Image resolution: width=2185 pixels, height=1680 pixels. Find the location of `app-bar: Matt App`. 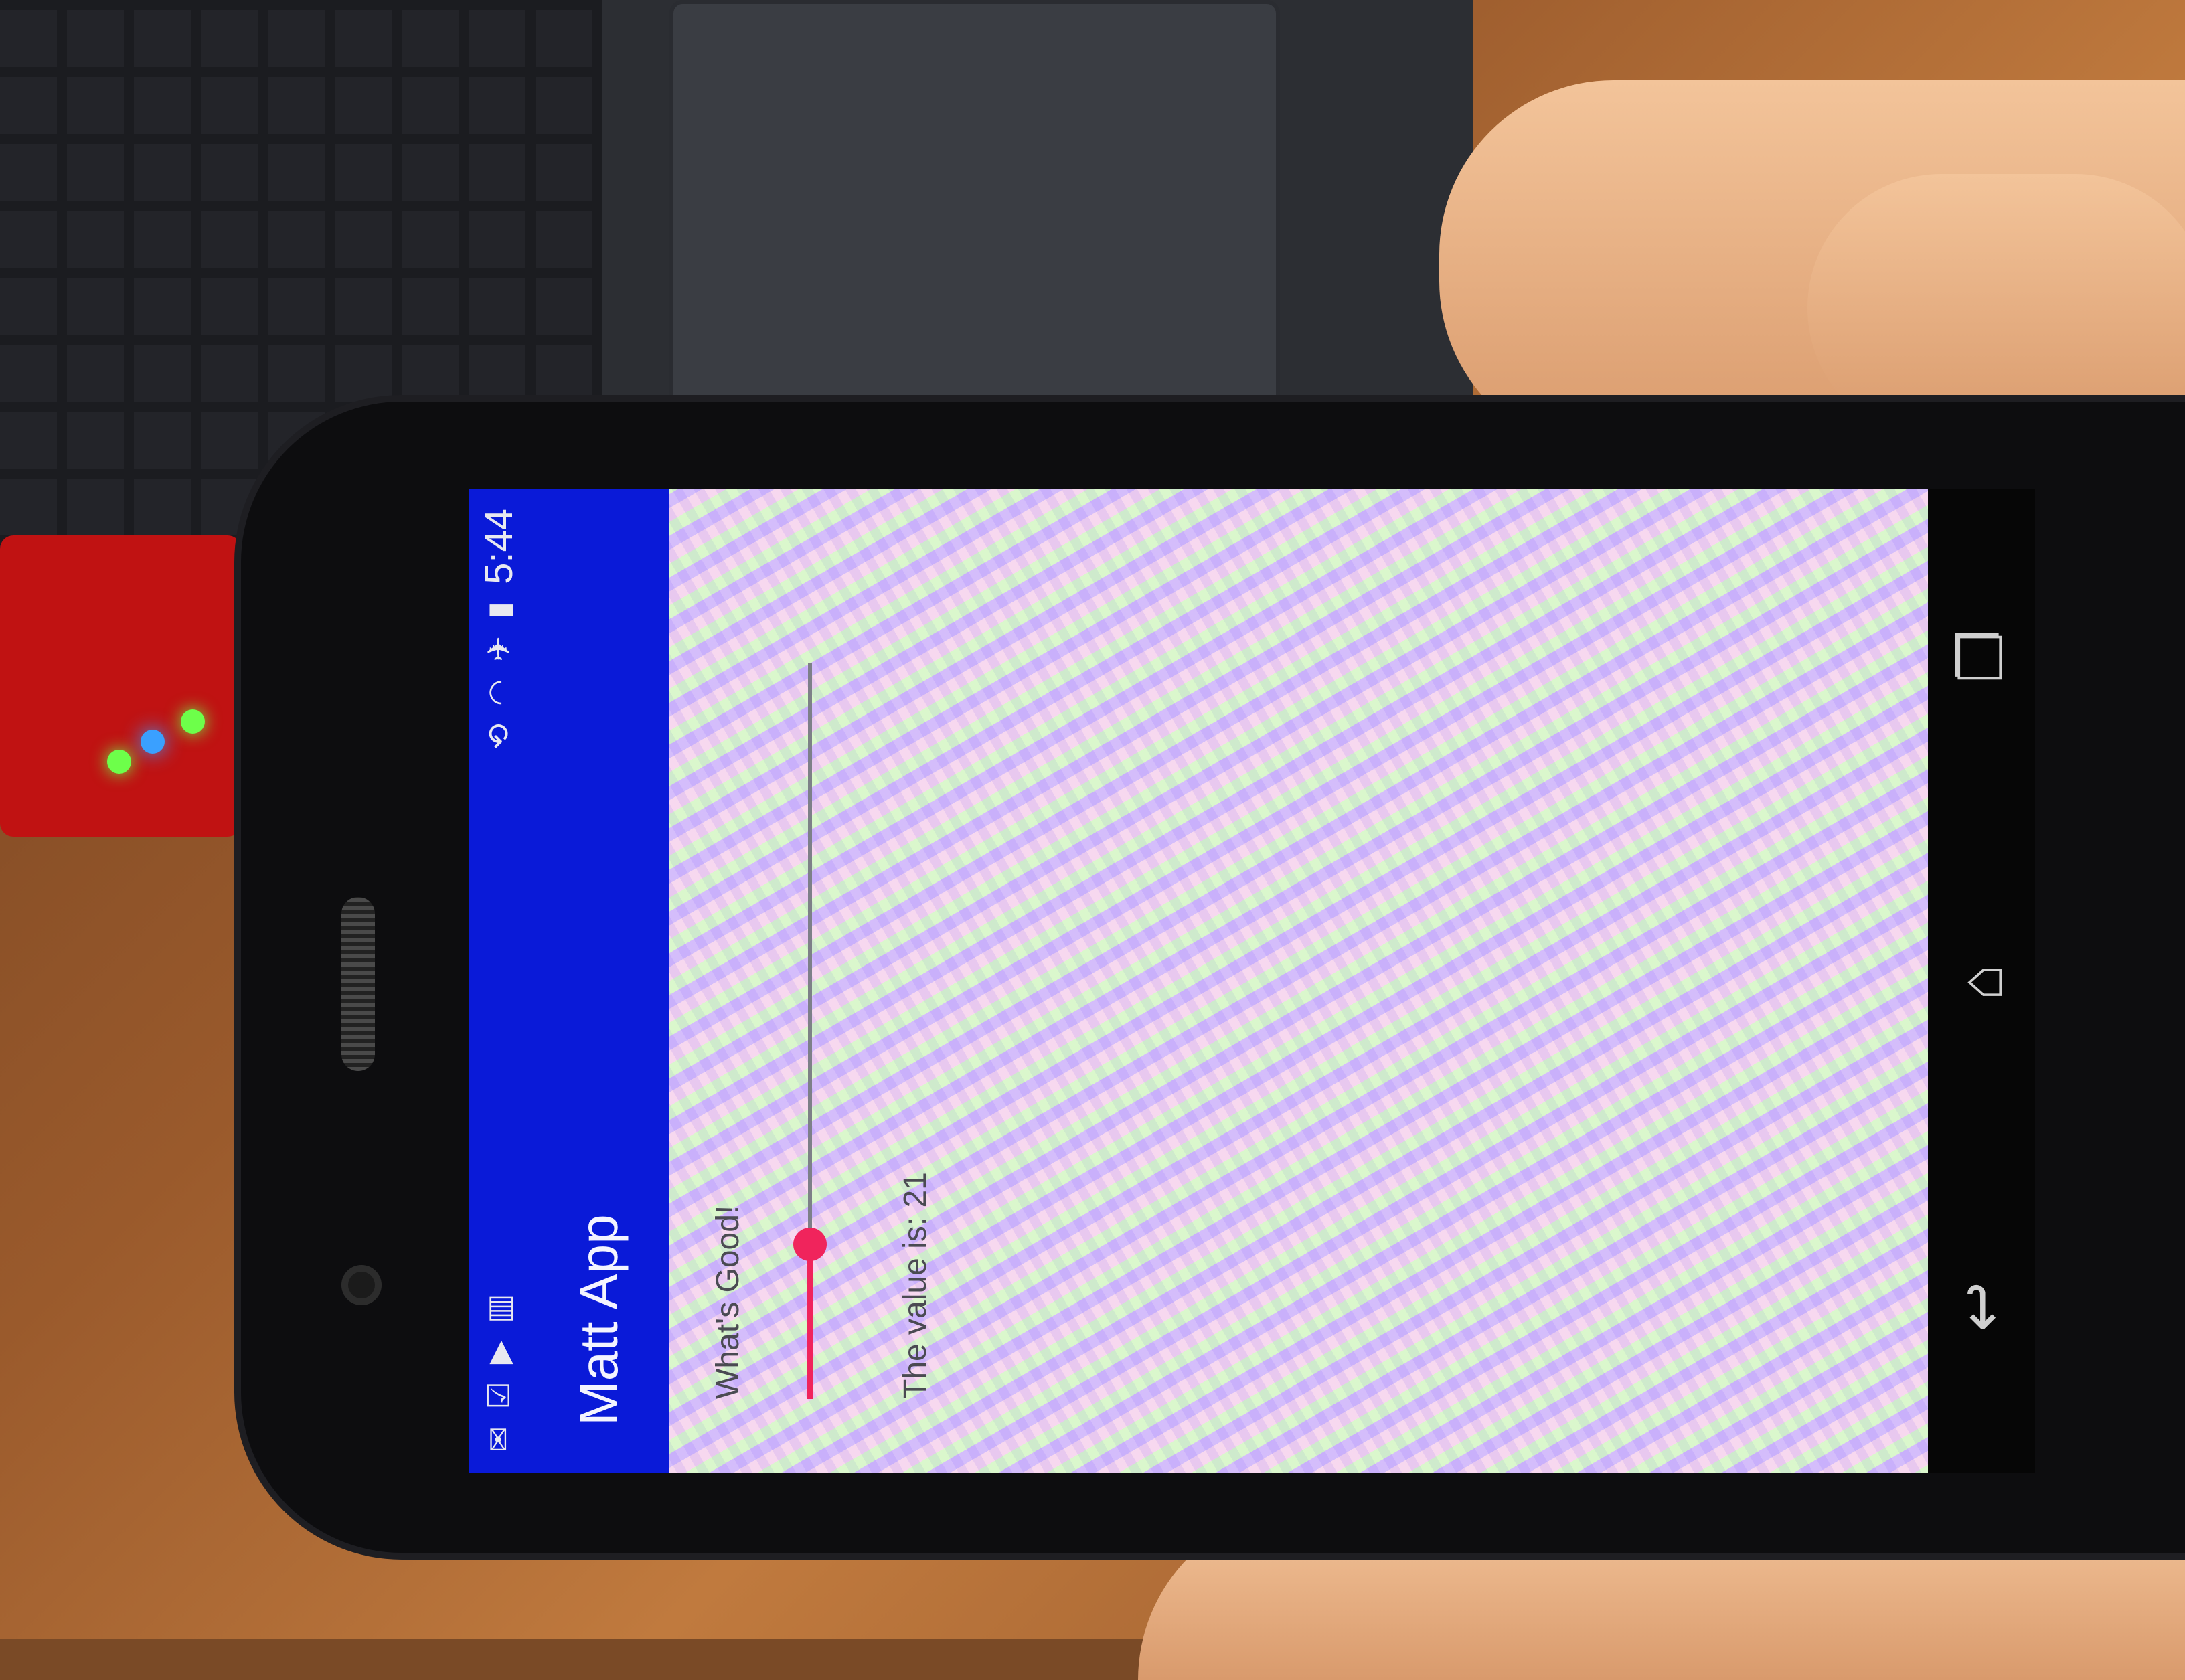

app-bar: Matt App is located at coordinates (599, 981).